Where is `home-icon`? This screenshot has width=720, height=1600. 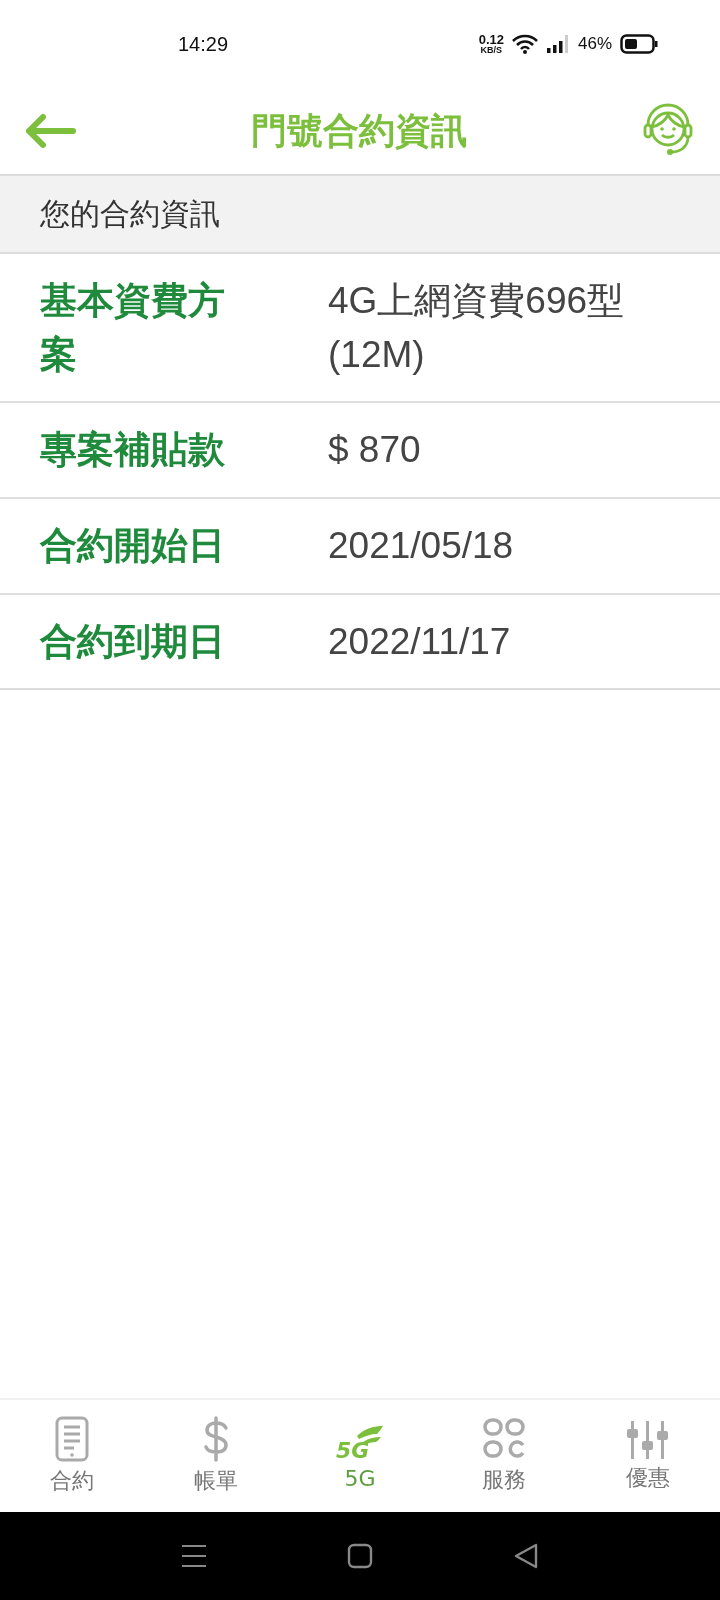
home-icon is located at coordinates (360, 1556).